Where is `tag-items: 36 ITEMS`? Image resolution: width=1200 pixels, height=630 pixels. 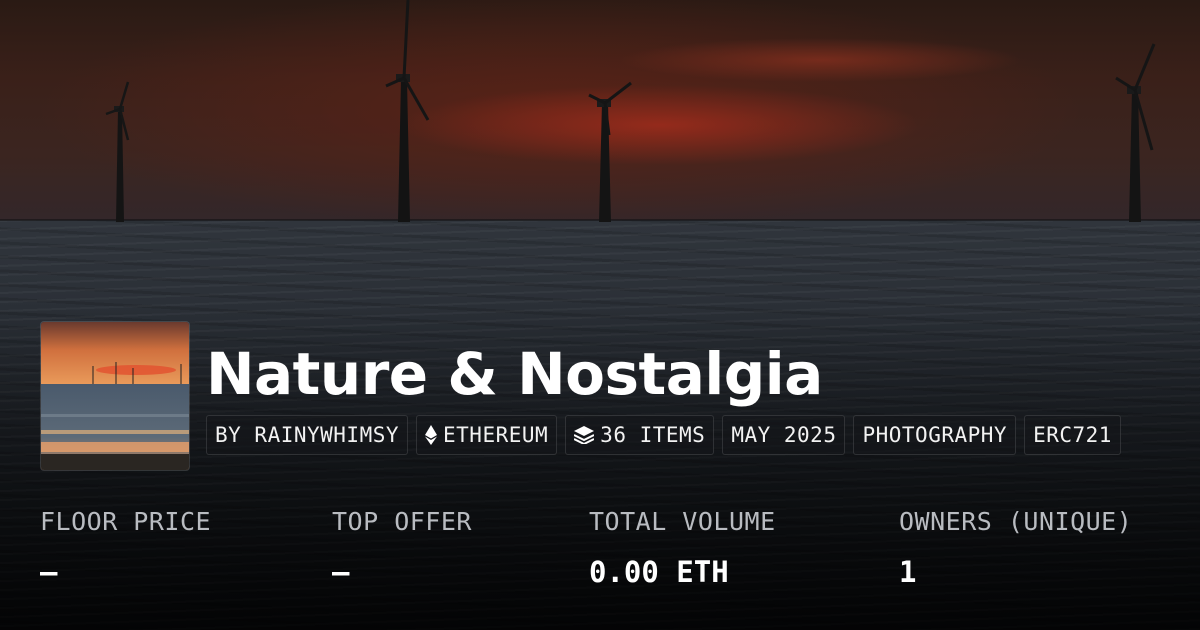
tag-items: 36 ITEMS is located at coordinates (640, 435).